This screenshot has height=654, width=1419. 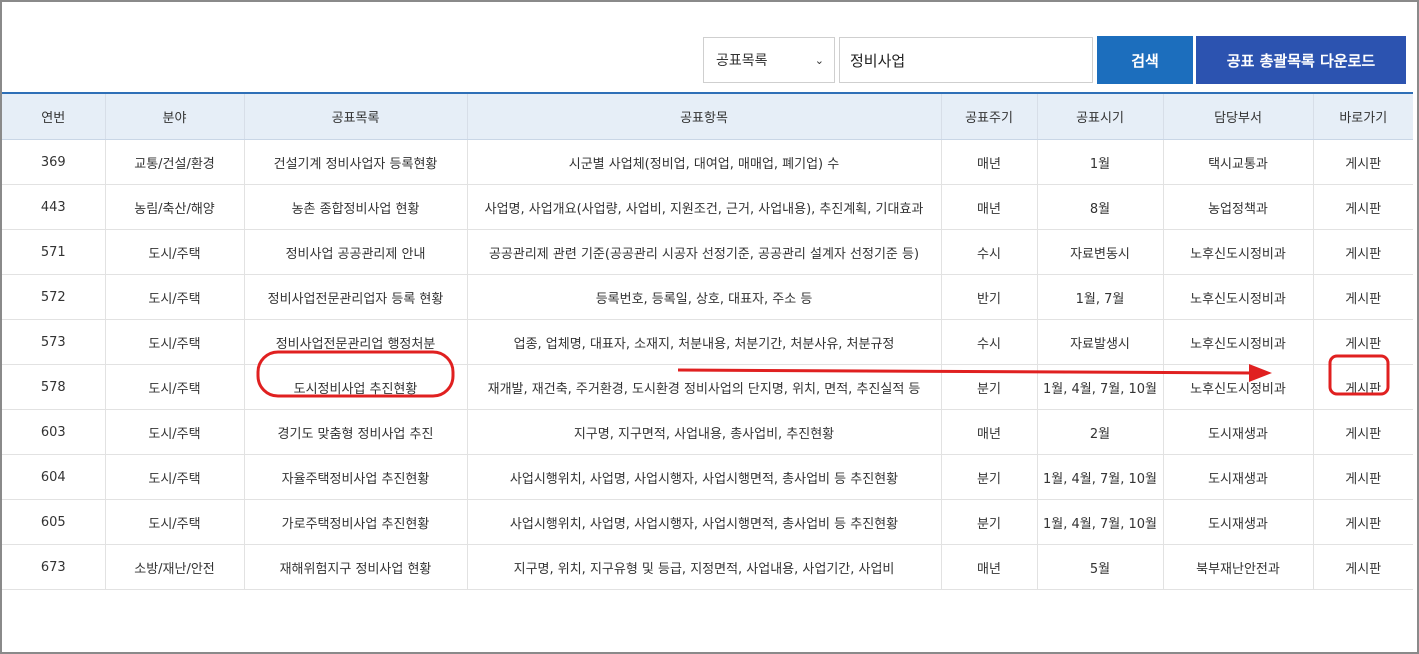 What do you see at coordinates (53, 477) in the screenshot?
I see `cell-no: 604` at bounding box center [53, 477].